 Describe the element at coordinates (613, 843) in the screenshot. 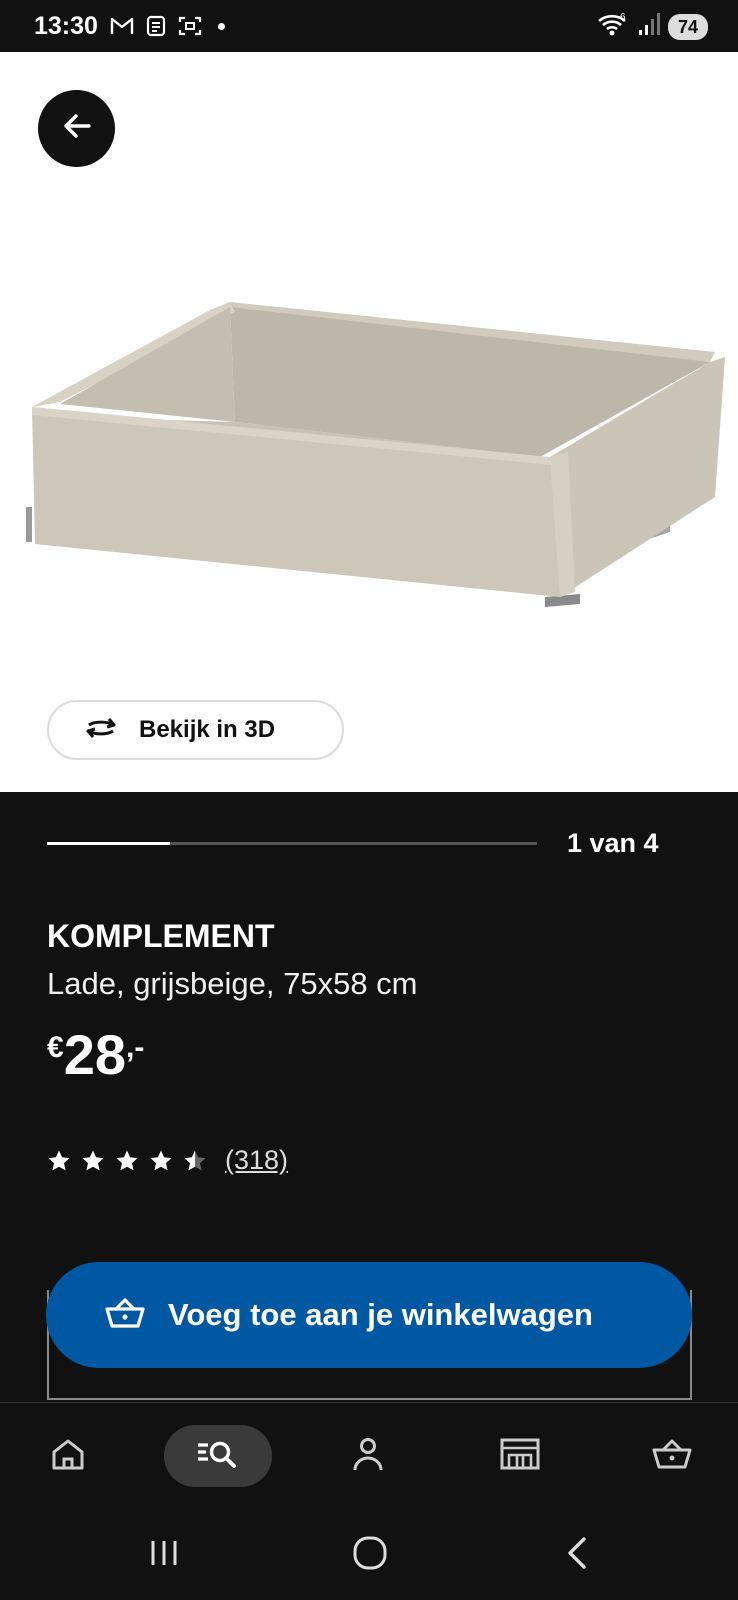

I see `pager-label: 1 van 4` at that location.